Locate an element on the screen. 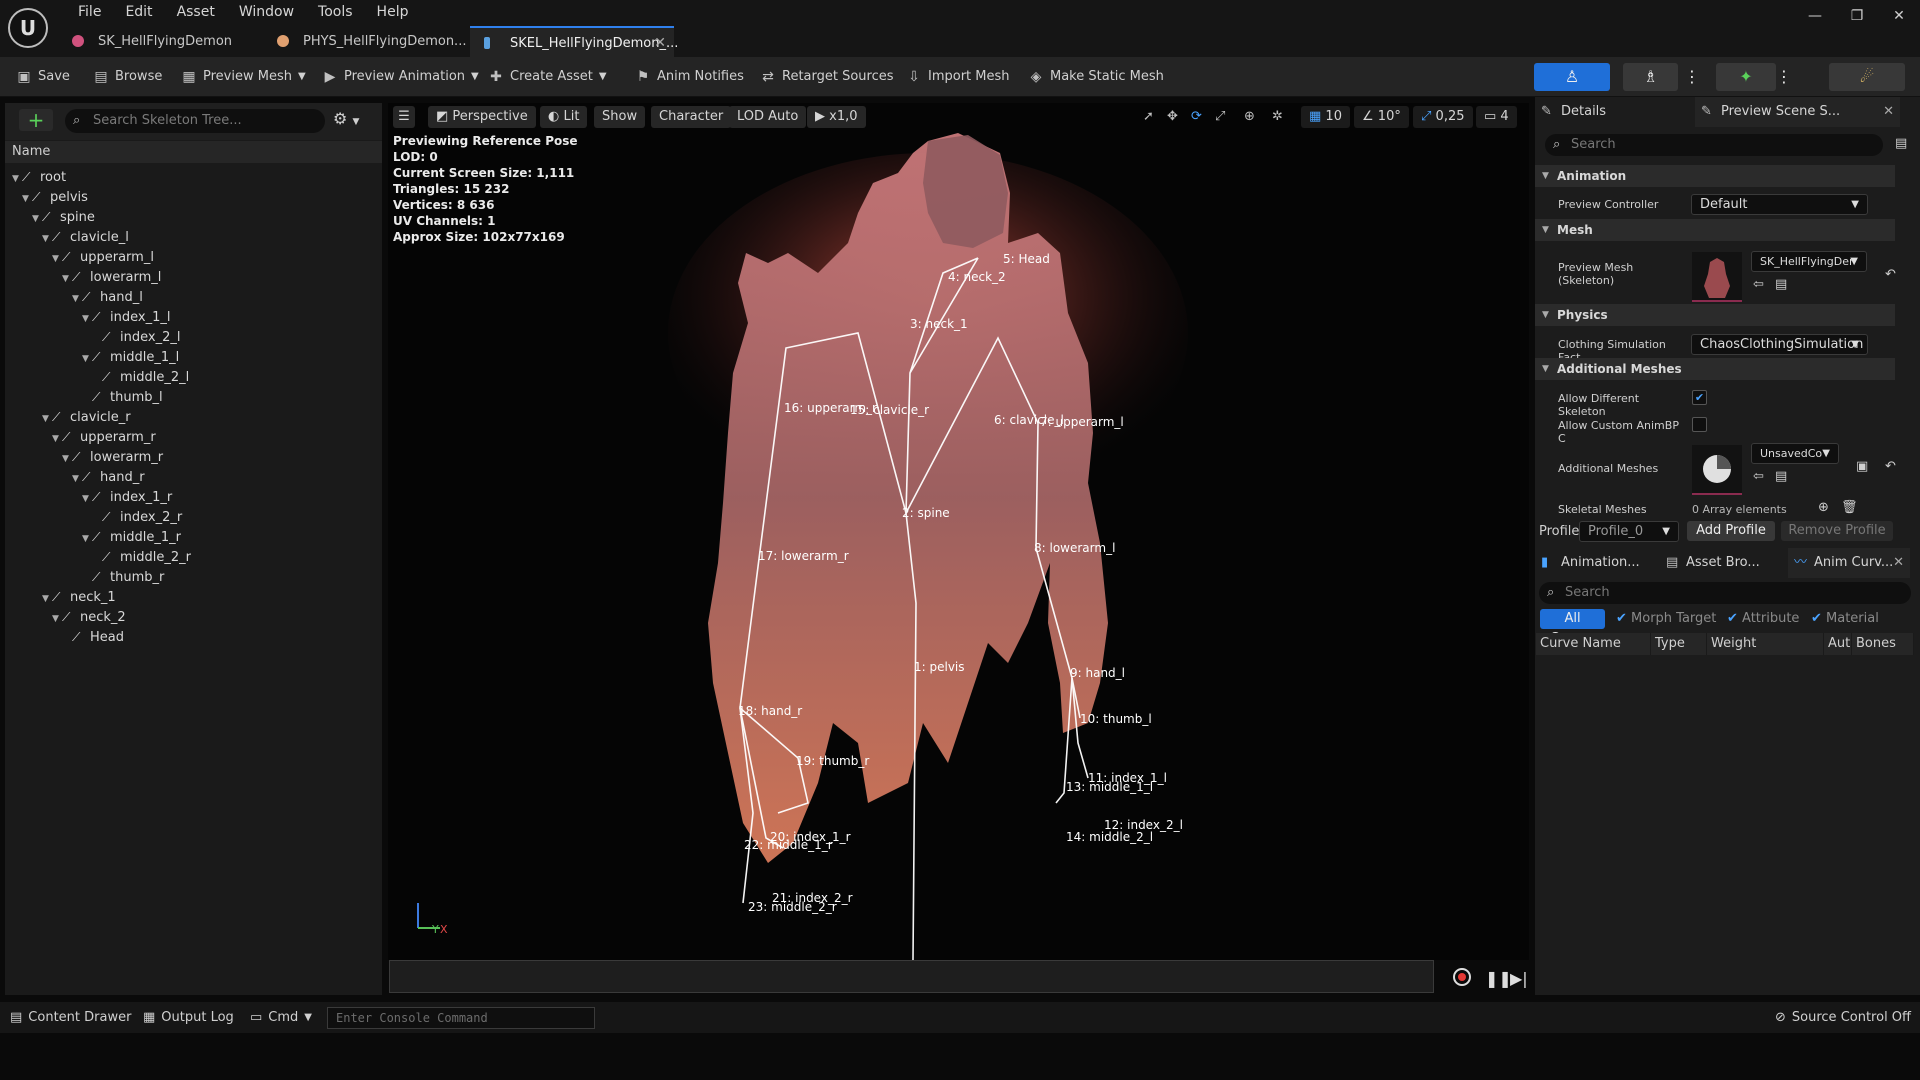 The image size is (1920, 1080). translate-icon: ✥ is located at coordinates (1172, 117).